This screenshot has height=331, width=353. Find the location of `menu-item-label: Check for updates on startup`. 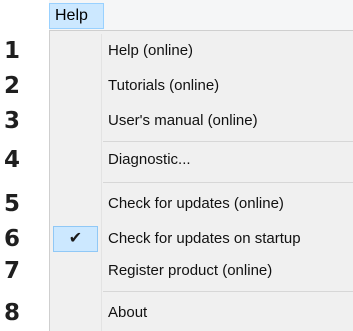

menu-item-label: Check for updates on startup is located at coordinates (204, 238).